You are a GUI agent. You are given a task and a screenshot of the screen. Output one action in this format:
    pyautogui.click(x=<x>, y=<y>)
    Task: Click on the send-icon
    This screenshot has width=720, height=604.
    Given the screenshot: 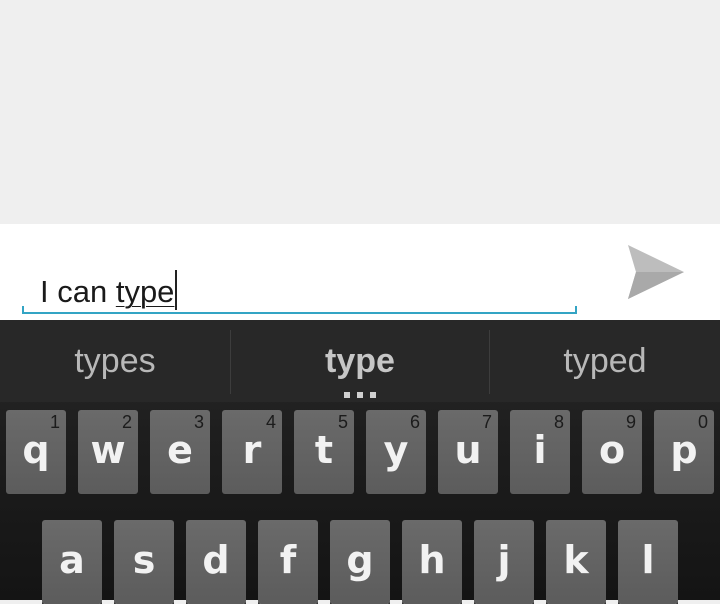 What is the action you would take?
    pyautogui.click(x=656, y=272)
    